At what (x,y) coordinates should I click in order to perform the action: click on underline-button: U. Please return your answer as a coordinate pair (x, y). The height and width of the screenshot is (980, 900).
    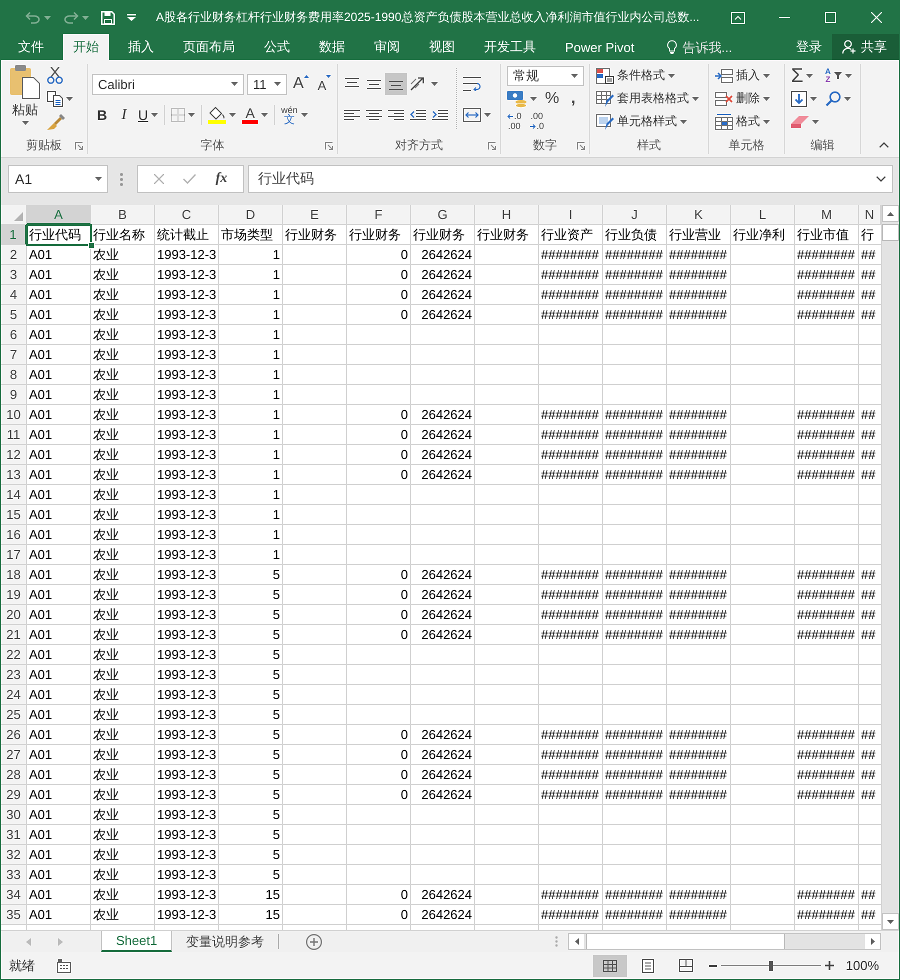
    Looking at the image, I should click on (148, 115).